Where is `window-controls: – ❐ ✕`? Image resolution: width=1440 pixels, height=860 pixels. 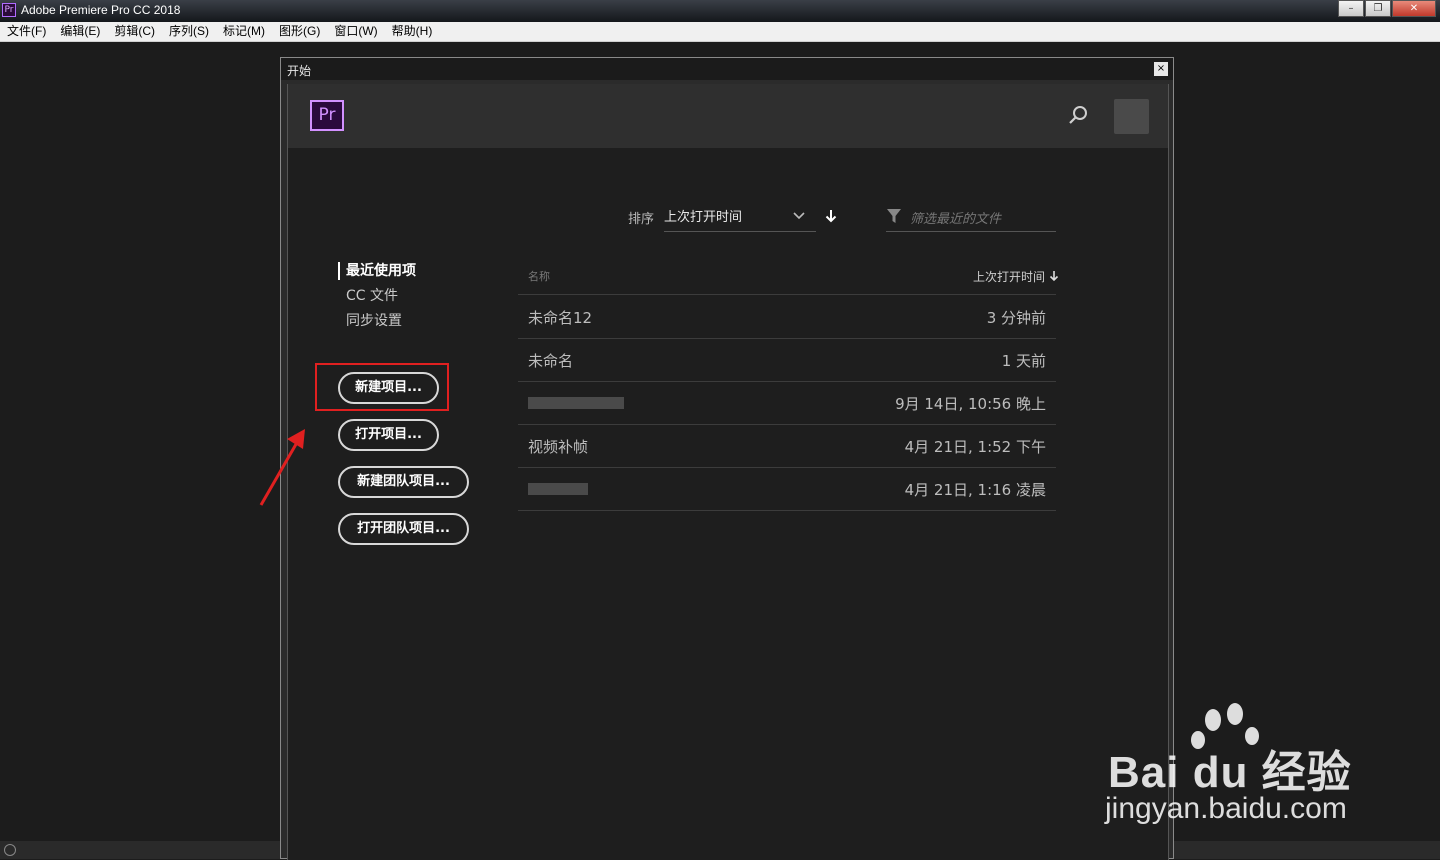
window-controls: – ❐ ✕ is located at coordinates (1386, 8).